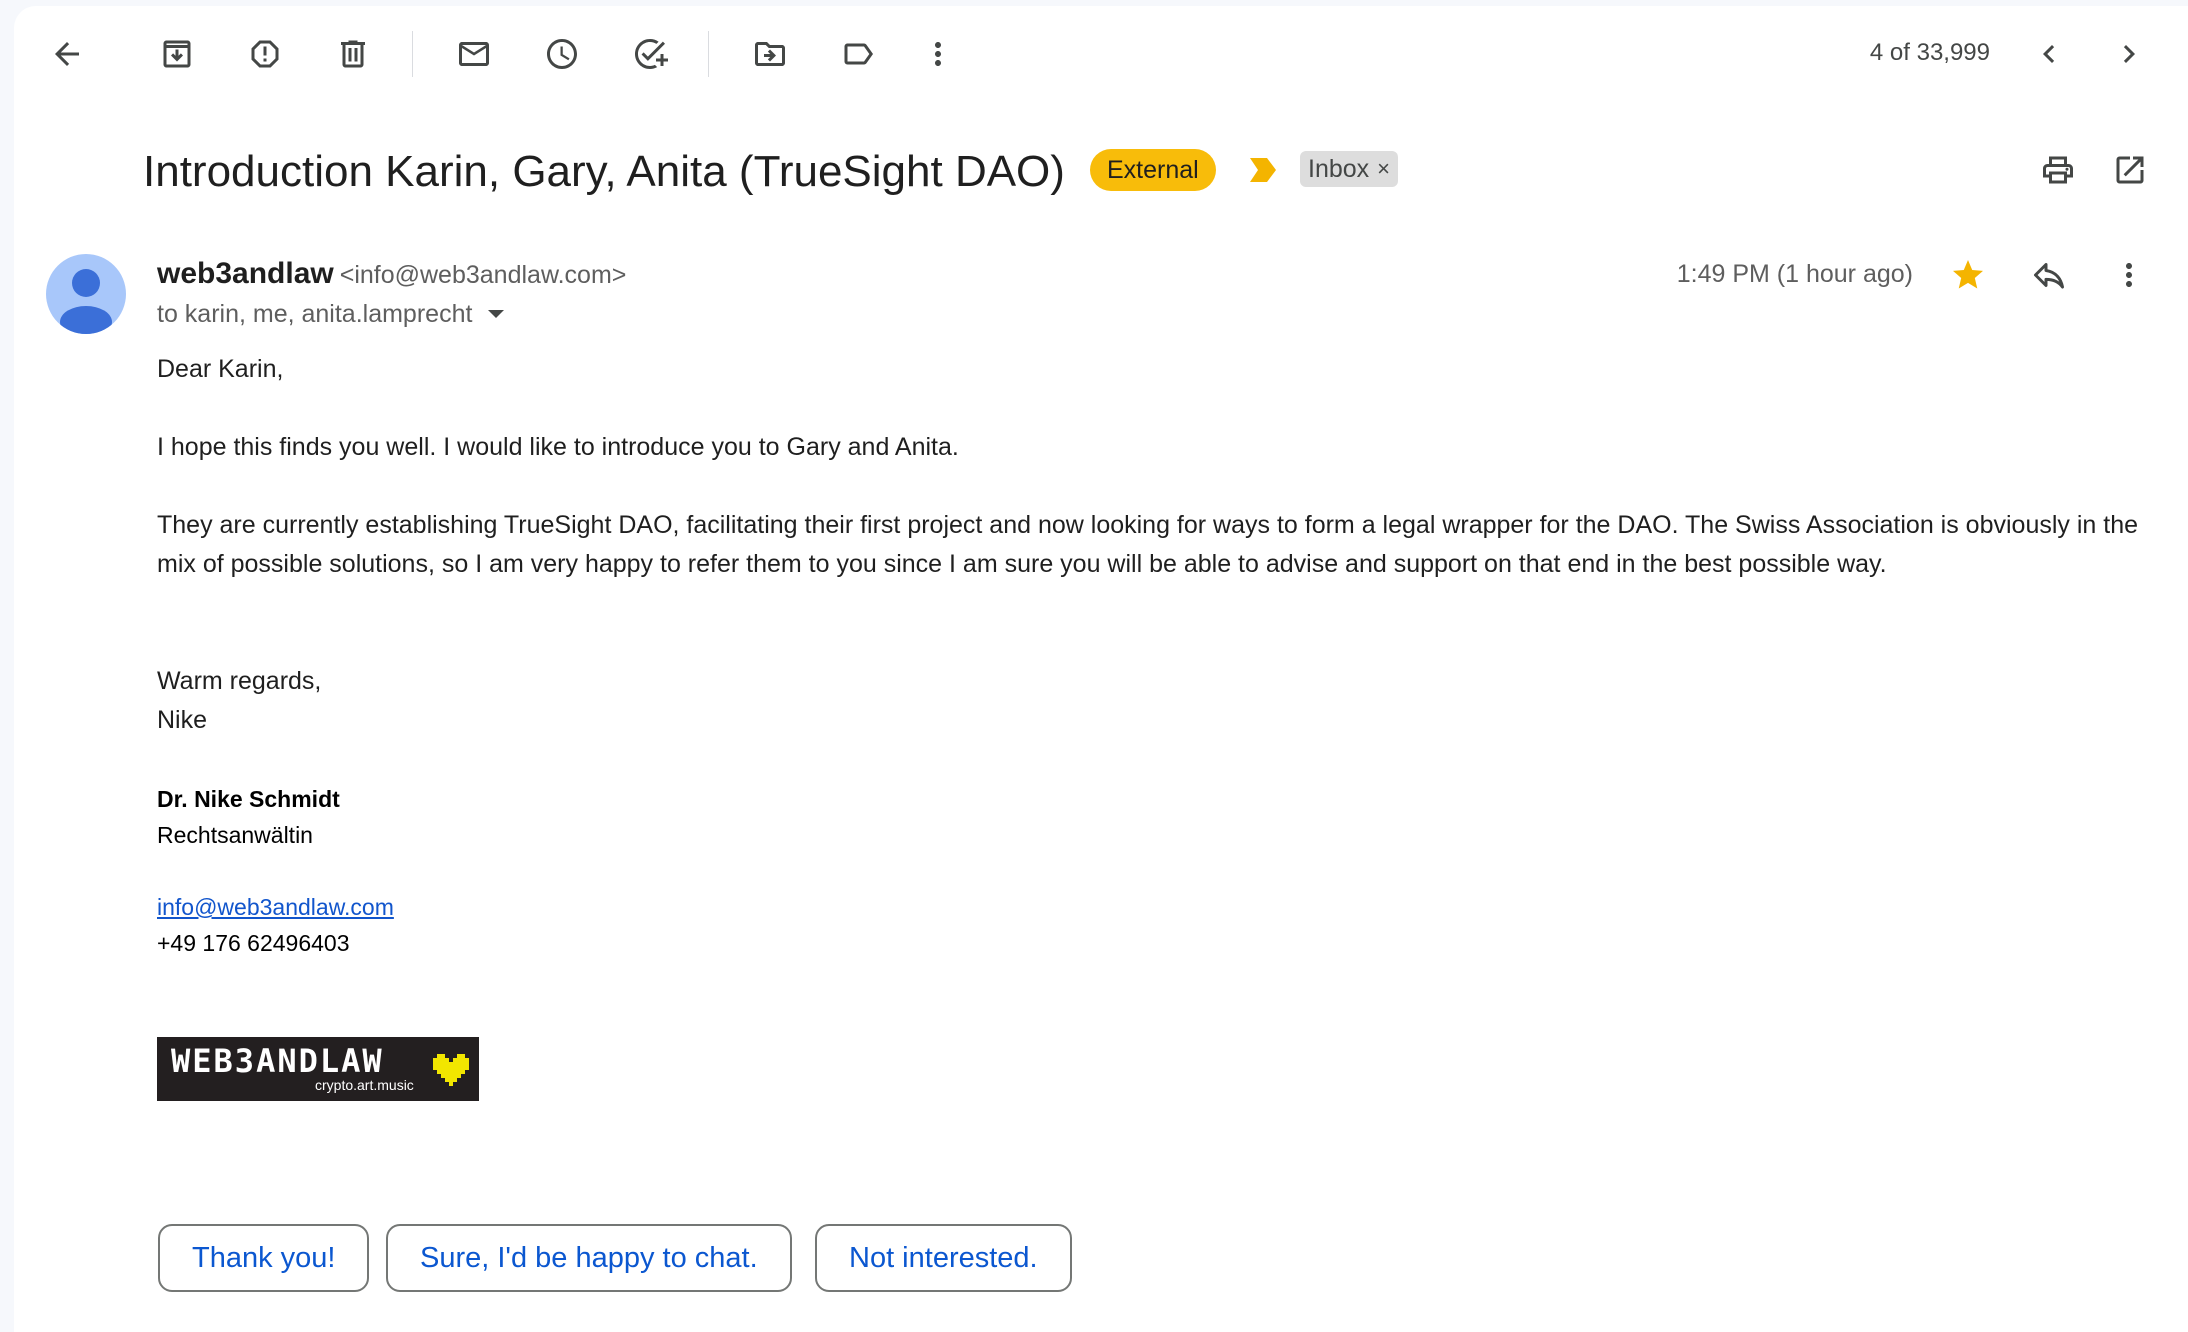 The image size is (2188, 1332). I want to click on star-button, so click(1968, 275).